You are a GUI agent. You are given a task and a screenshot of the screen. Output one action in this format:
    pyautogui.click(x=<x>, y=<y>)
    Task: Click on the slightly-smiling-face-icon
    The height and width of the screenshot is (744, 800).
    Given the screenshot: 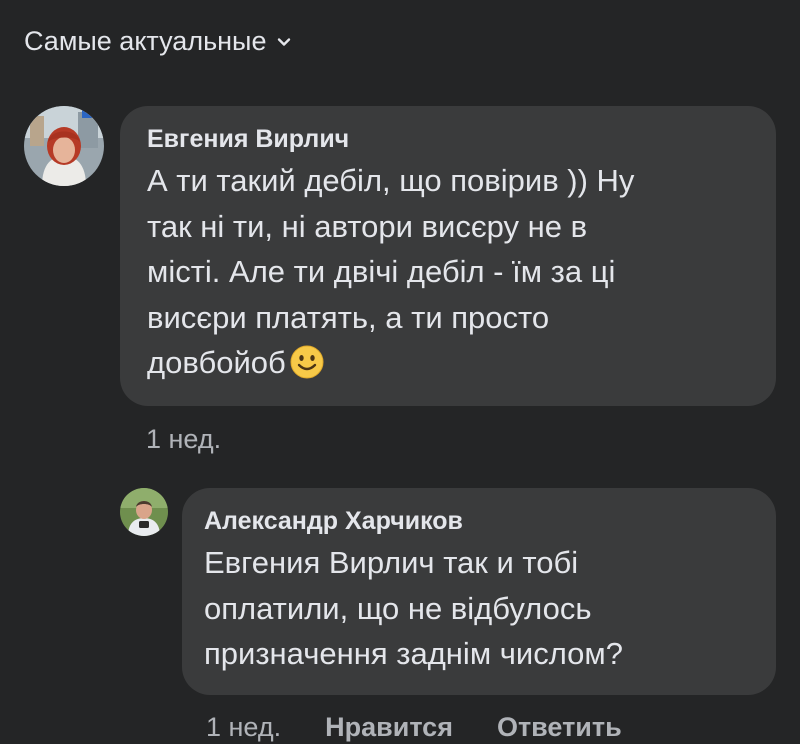 What is the action you would take?
    pyautogui.click(x=307, y=362)
    